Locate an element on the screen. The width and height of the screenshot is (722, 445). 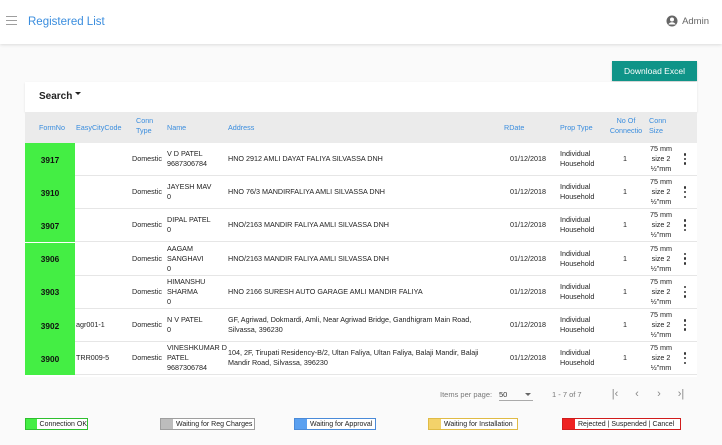
legend-item: Connection OK is located at coordinates (56, 424).